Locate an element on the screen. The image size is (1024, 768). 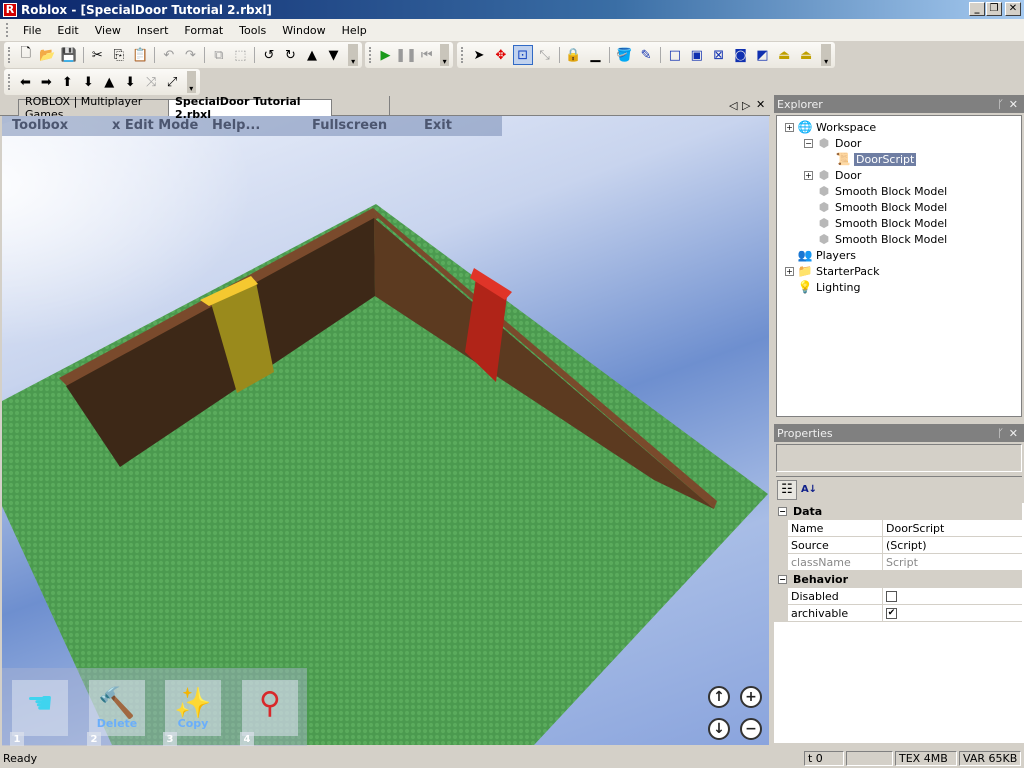
camera-down-button: ↓ is located at coordinates (719, 729).